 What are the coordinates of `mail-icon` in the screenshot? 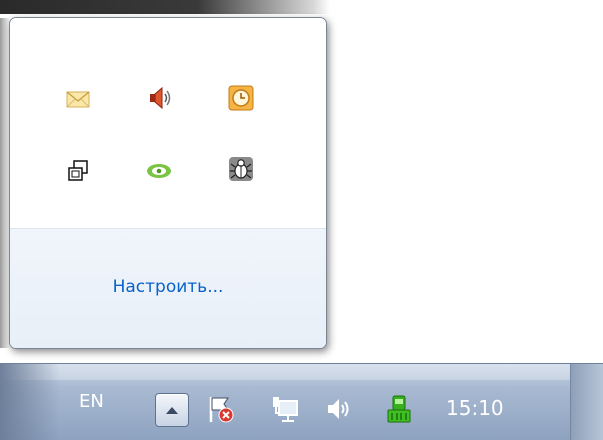 It's located at (79, 100).